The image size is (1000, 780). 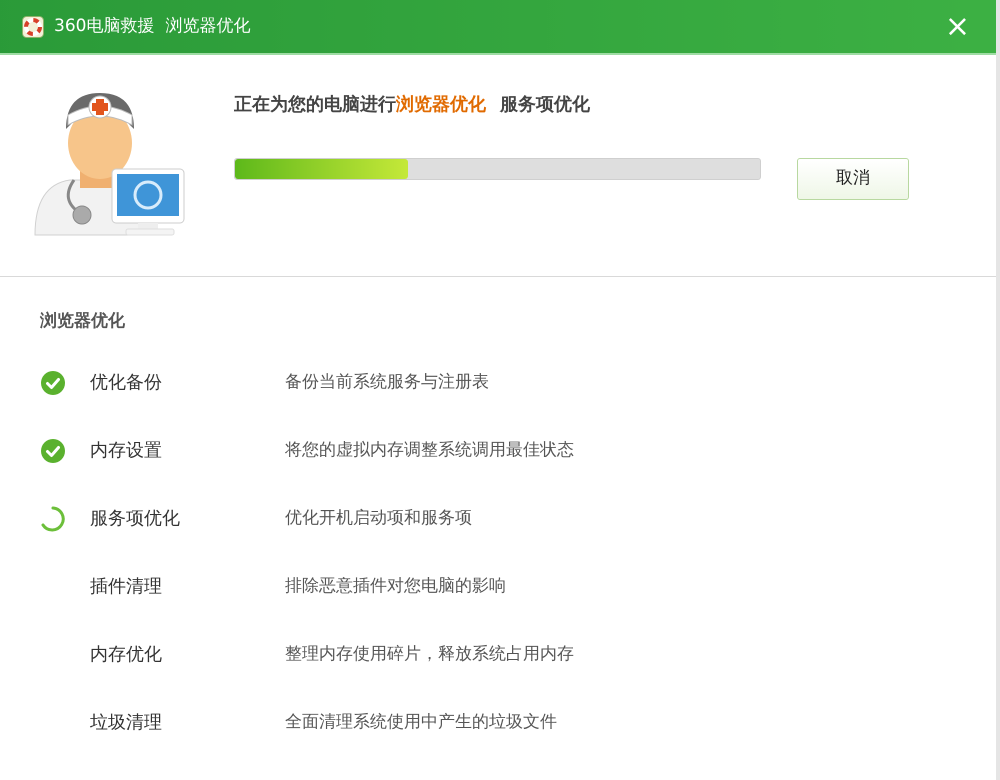 I want to click on section-title: 浏览器优化, so click(x=83, y=321).